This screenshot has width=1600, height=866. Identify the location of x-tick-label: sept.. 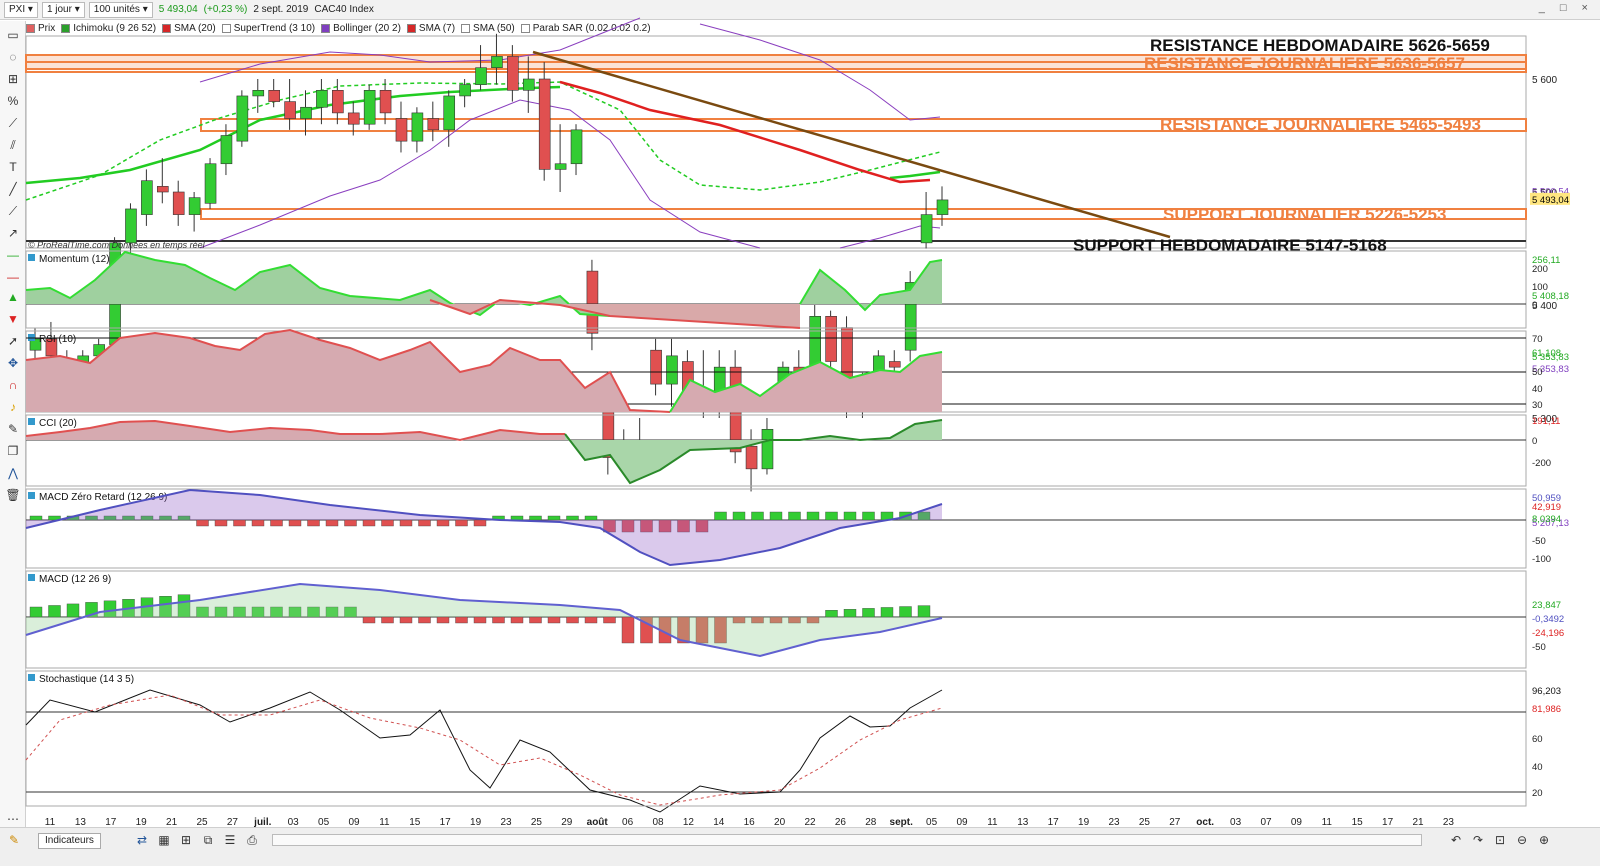
(902, 822).